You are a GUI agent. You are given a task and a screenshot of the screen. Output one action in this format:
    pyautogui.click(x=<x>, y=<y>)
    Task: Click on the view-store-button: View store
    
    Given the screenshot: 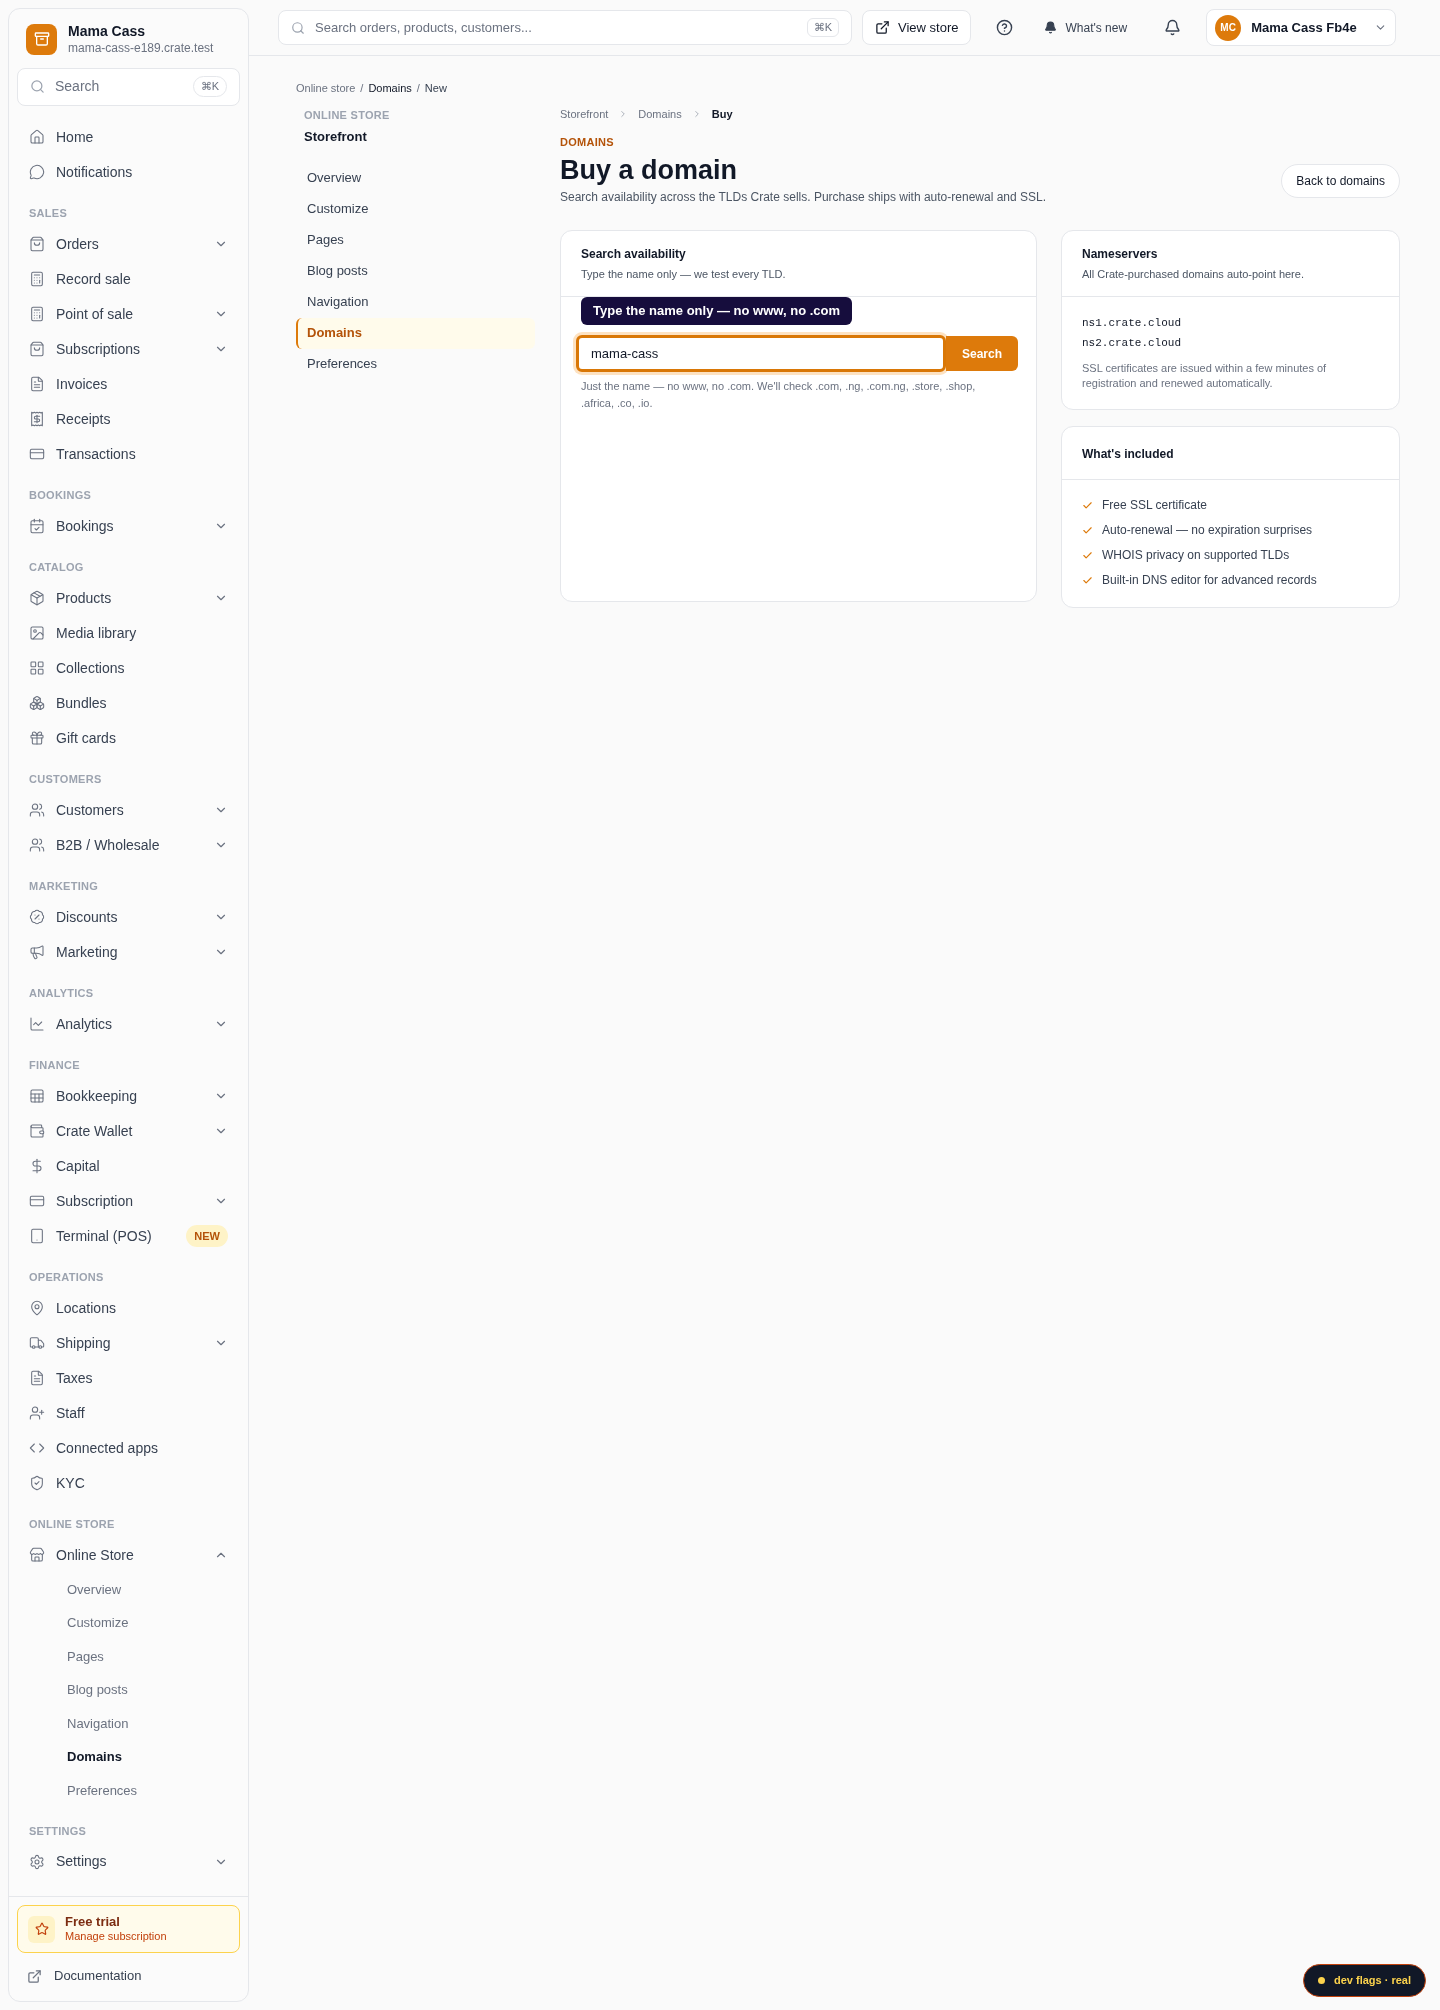 What is the action you would take?
    pyautogui.click(x=917, y=27)
    